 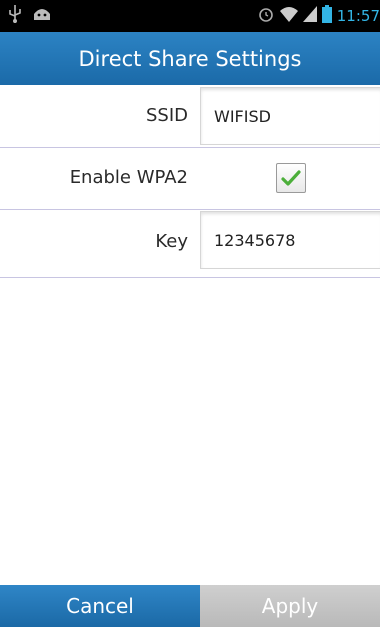 What do you see at coordinates (190, 16) in the screenshot?
I see `status-bar: 11:57` at bounding box center [190, 16].